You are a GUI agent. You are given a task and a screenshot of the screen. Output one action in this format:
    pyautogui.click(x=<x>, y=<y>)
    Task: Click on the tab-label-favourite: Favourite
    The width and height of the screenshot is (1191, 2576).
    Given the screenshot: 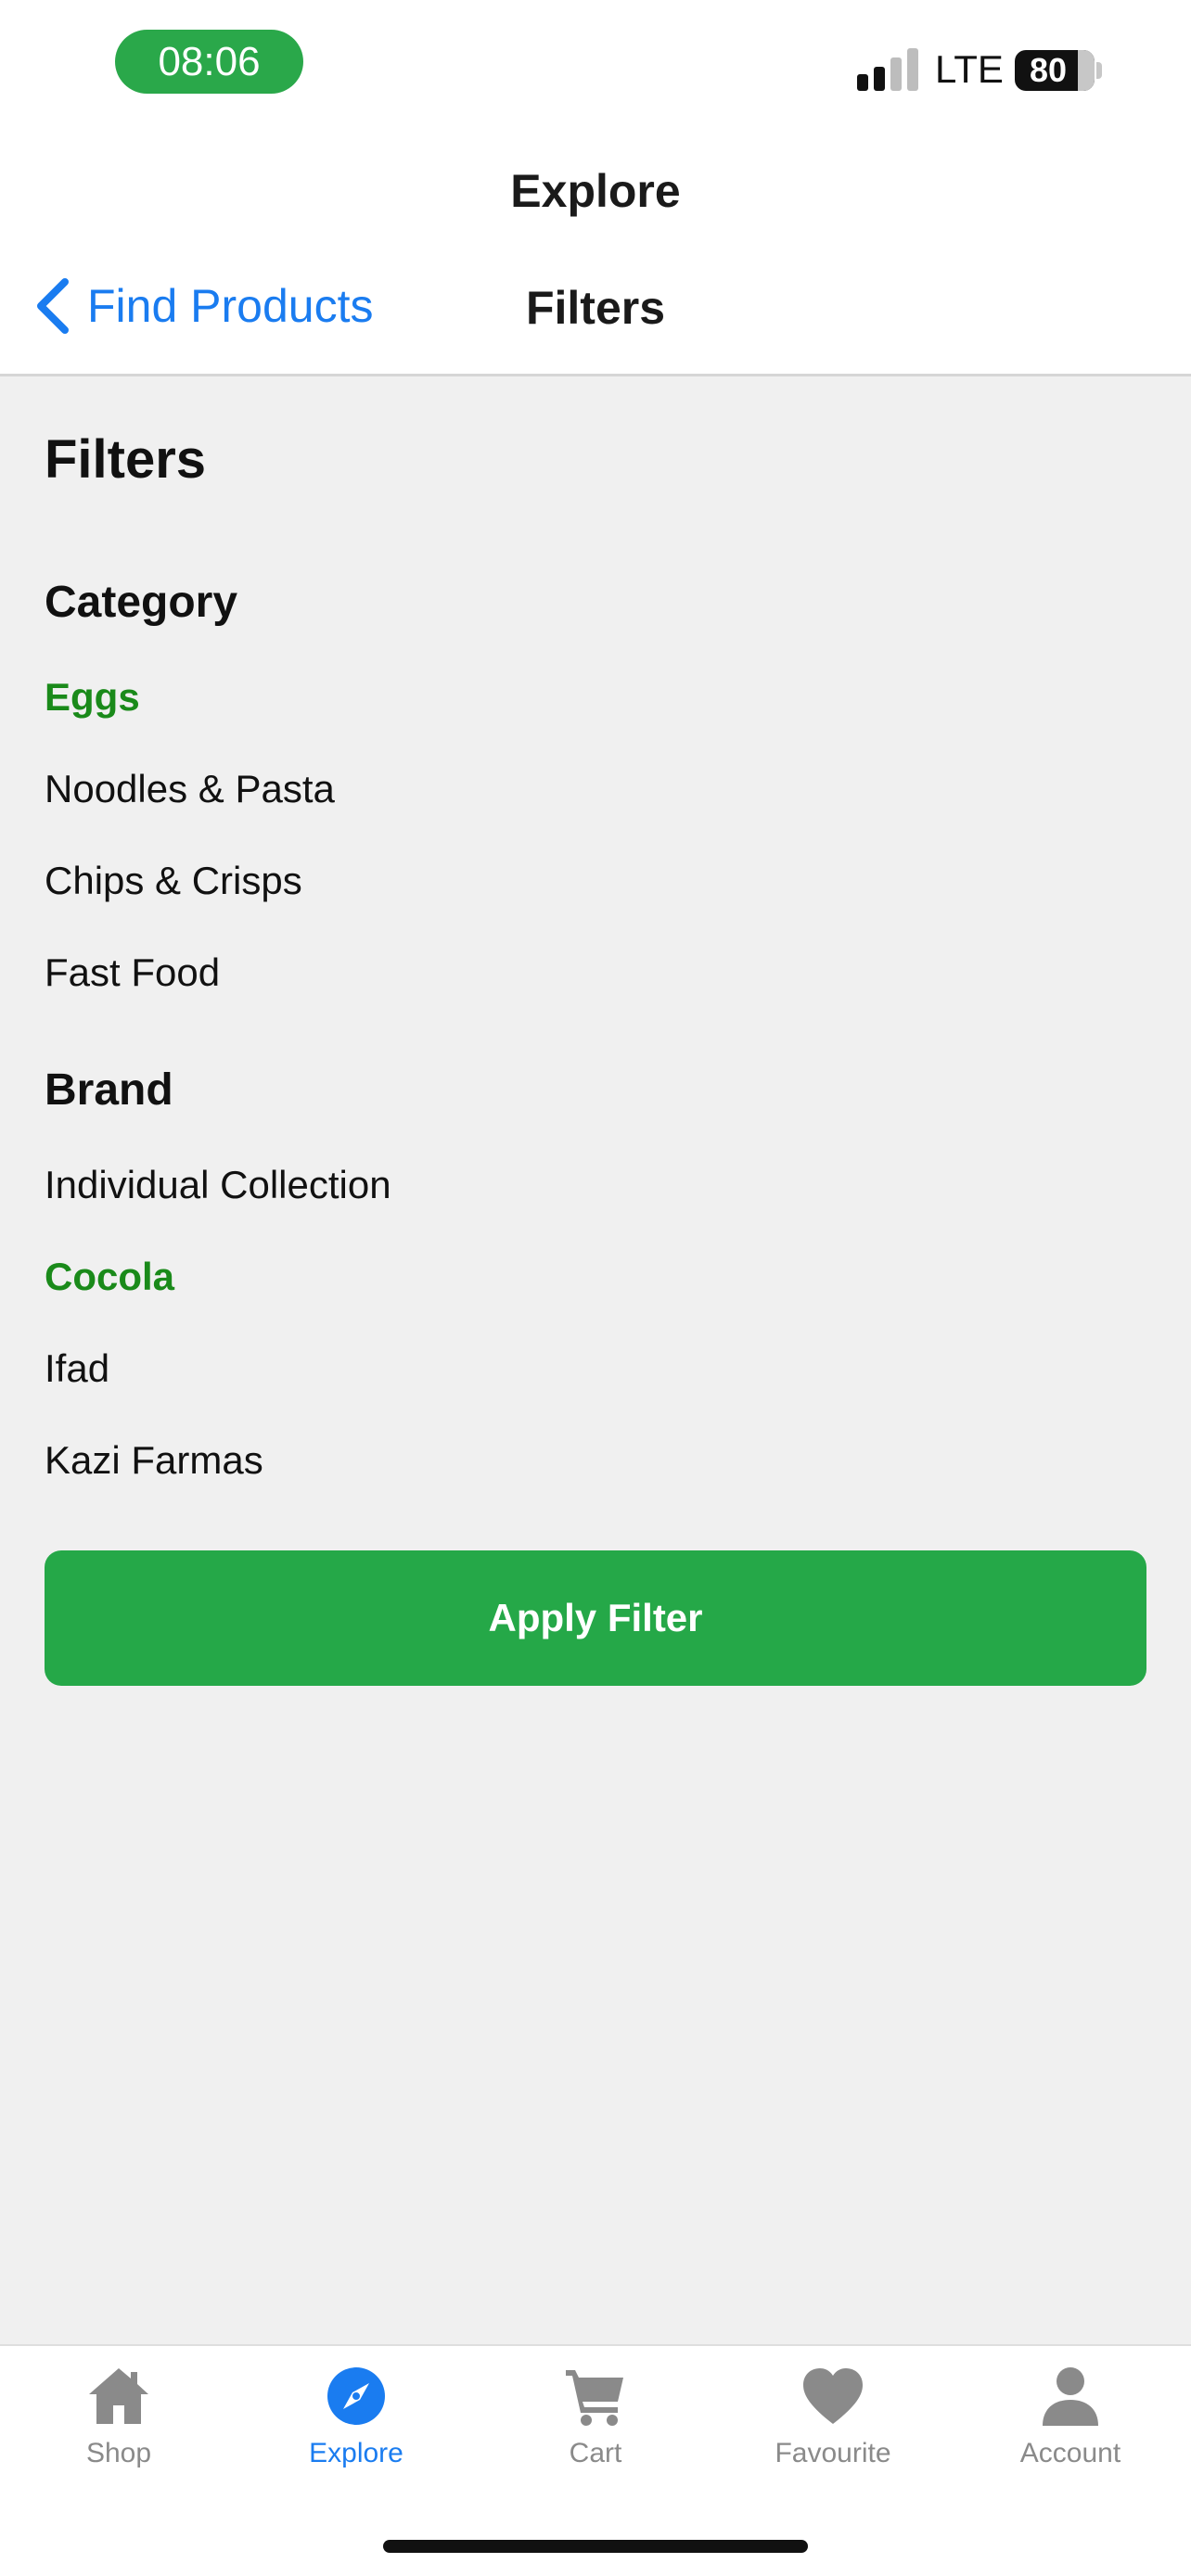 What is the action you would take?
    pyautogui.click(x=833, y=2453)
    